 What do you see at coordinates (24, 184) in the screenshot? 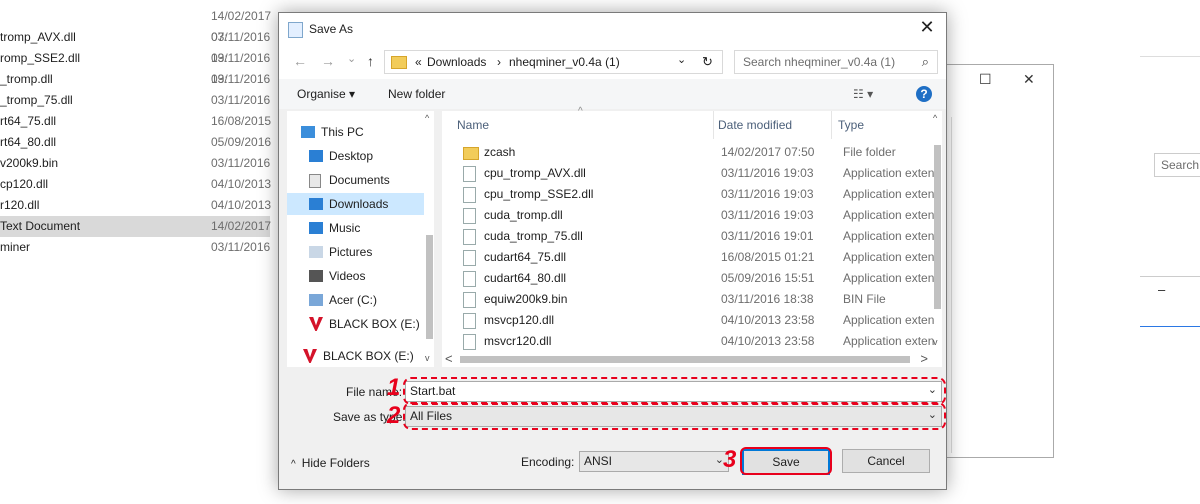
I see `background-file-name: cp120.dll` at bounding box center [24, 184].